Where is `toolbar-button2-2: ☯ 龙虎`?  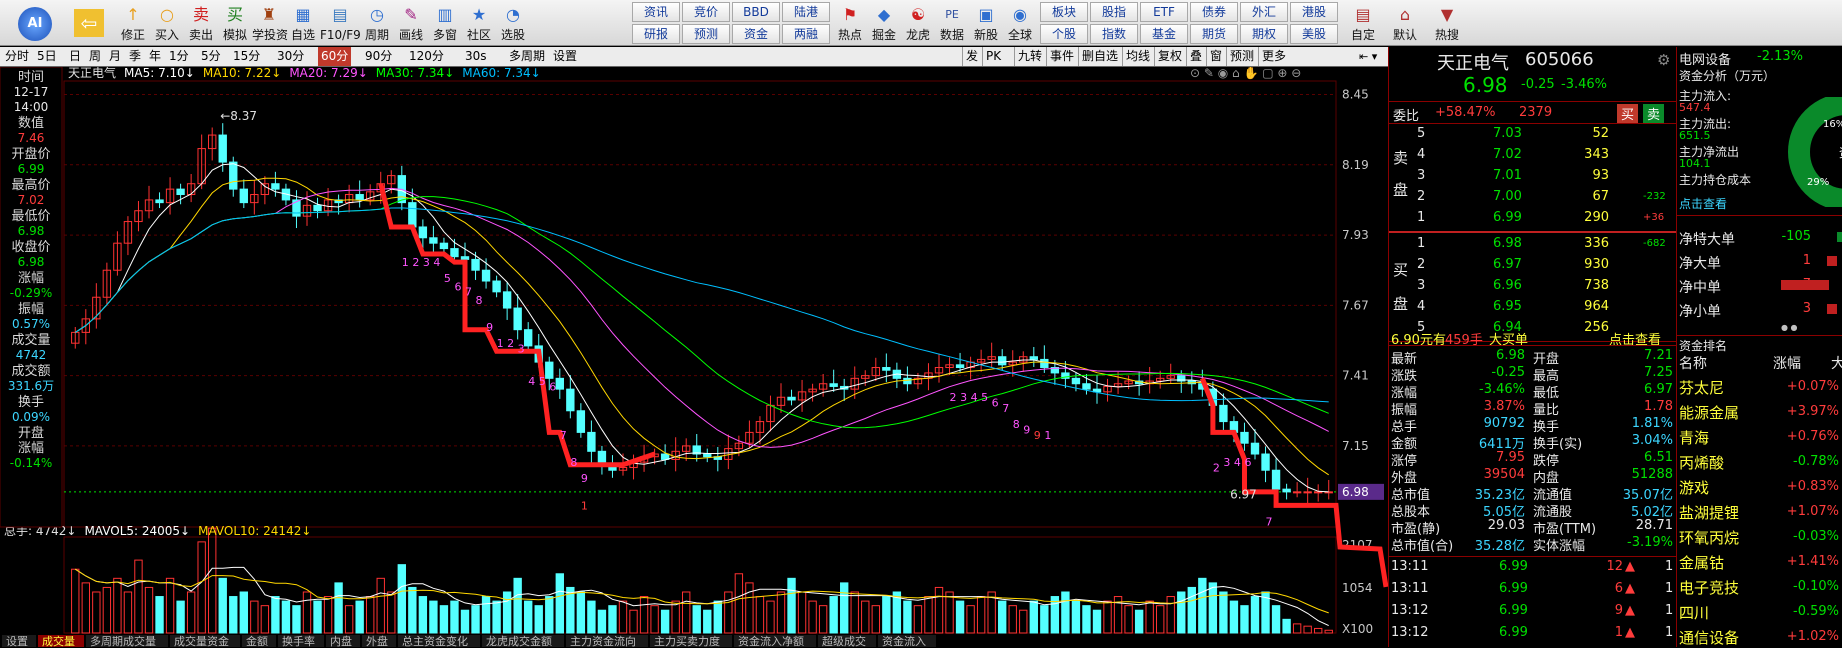
toolbar-button2-2: ☯ 龙虎 is located at coordinates (918, 23).